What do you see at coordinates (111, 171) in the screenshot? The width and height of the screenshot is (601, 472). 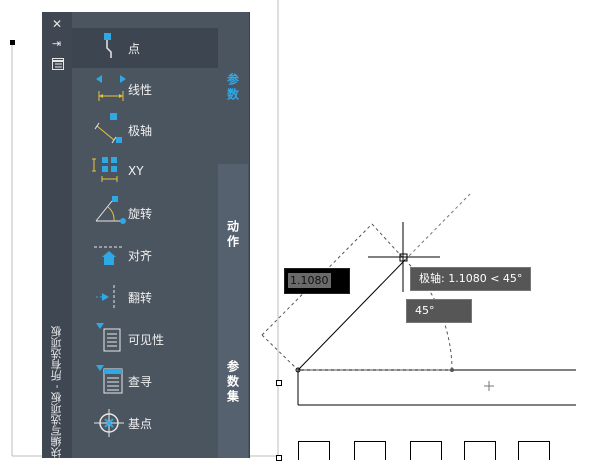 I see `xy-param-icon` at bounding box center [111, 171].